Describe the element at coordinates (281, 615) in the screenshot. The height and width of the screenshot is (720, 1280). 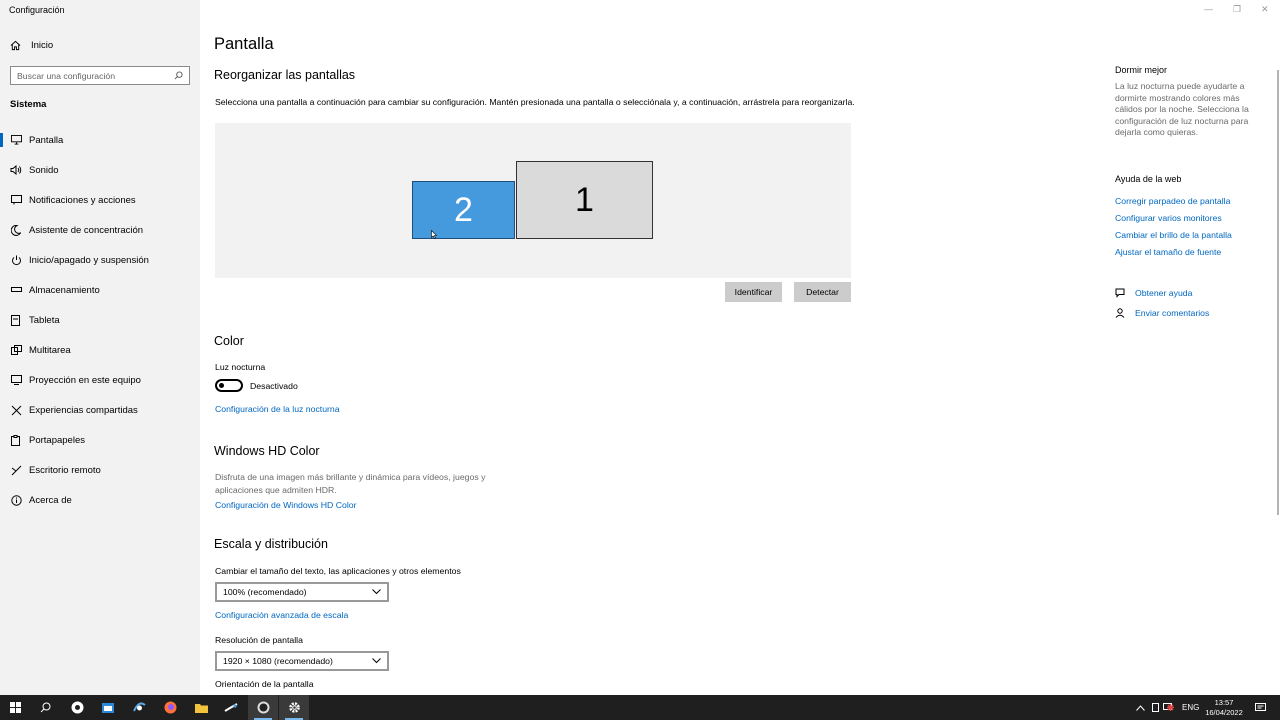
I see `advanced-scale-link: Configuración avanzada de escala` at that location.